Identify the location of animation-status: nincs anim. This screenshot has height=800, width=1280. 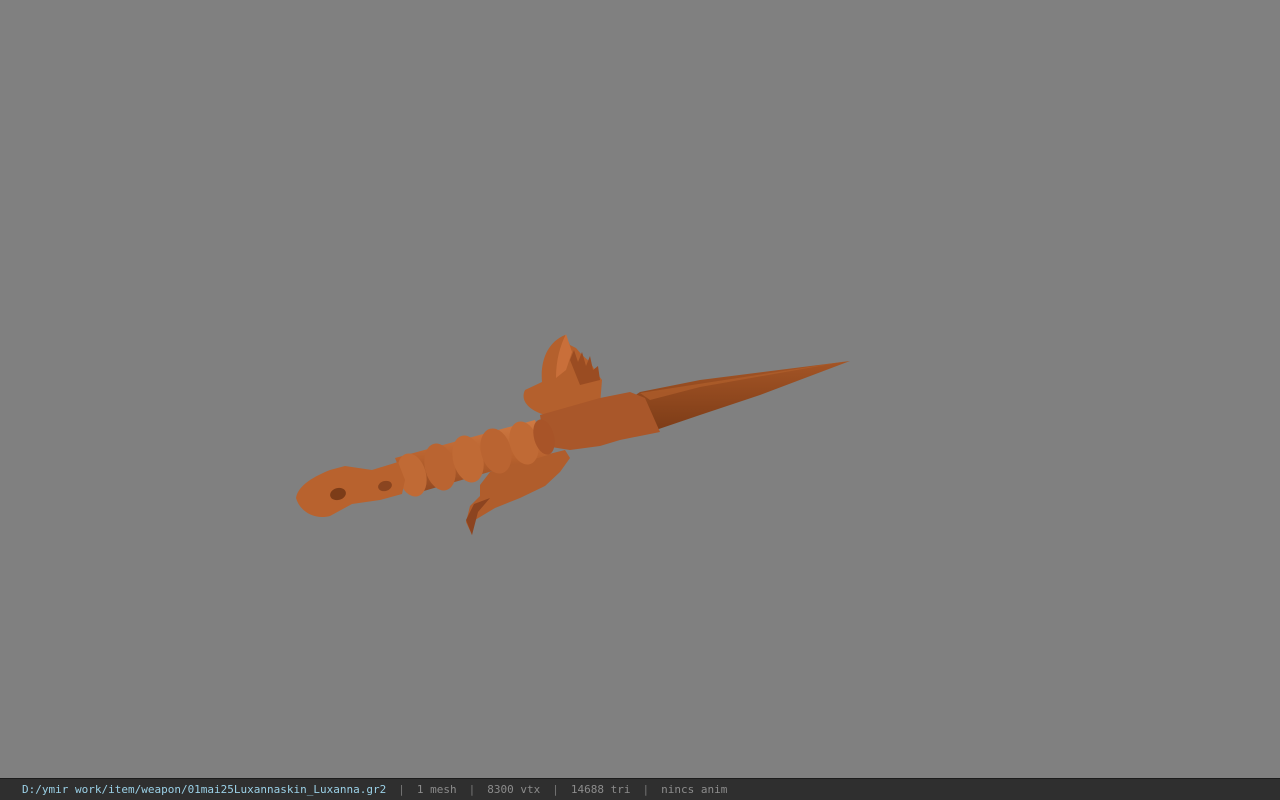
(694, 789).